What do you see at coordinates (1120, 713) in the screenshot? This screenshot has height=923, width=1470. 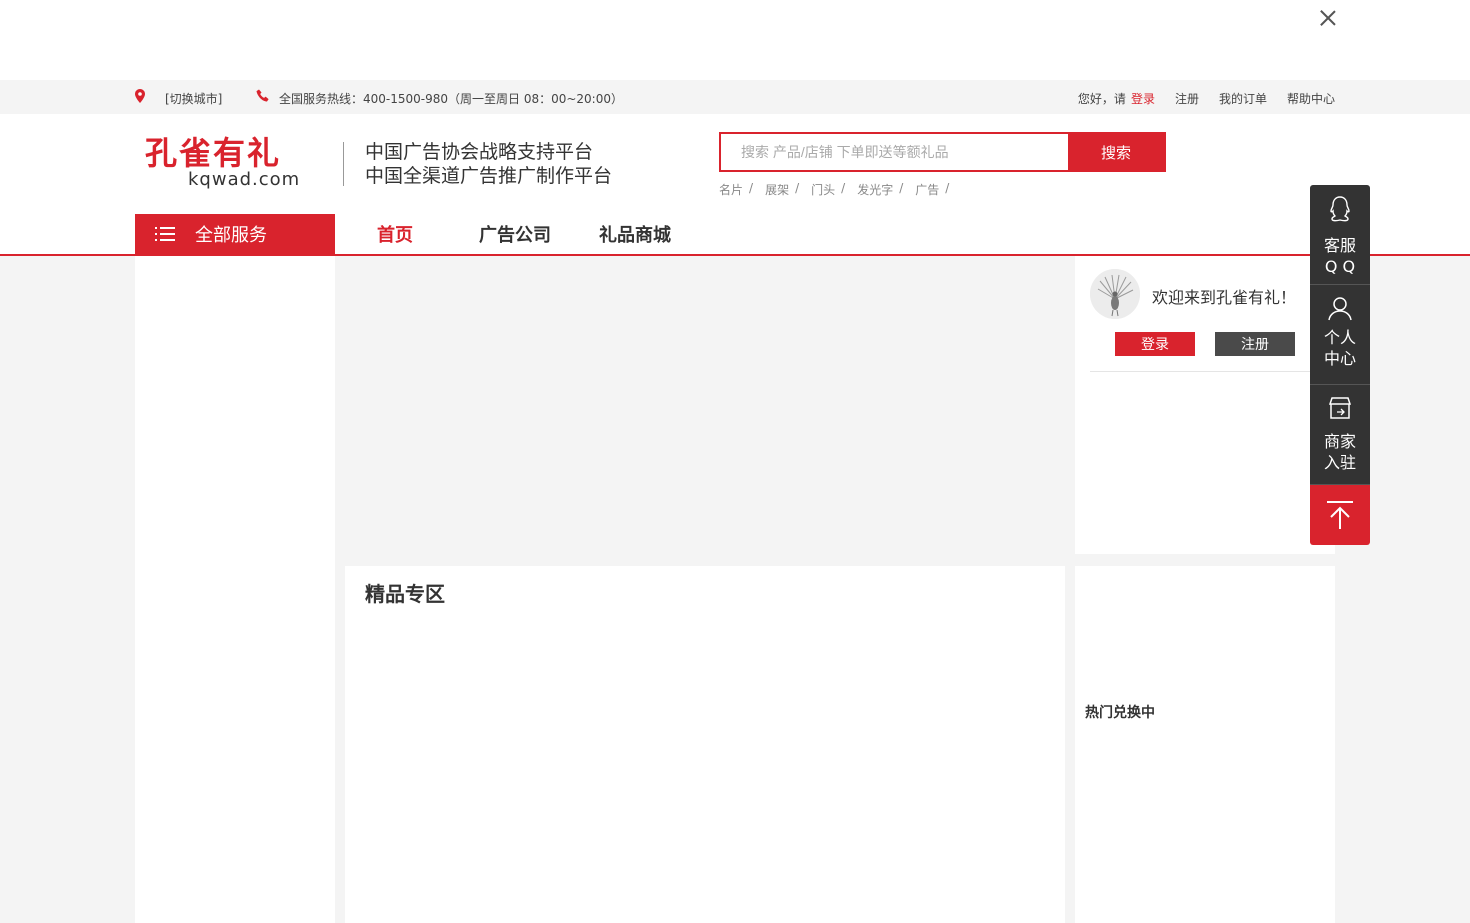 I see `hot-exchange-title: 热门兑换中` at bounding box center [1120, 713].